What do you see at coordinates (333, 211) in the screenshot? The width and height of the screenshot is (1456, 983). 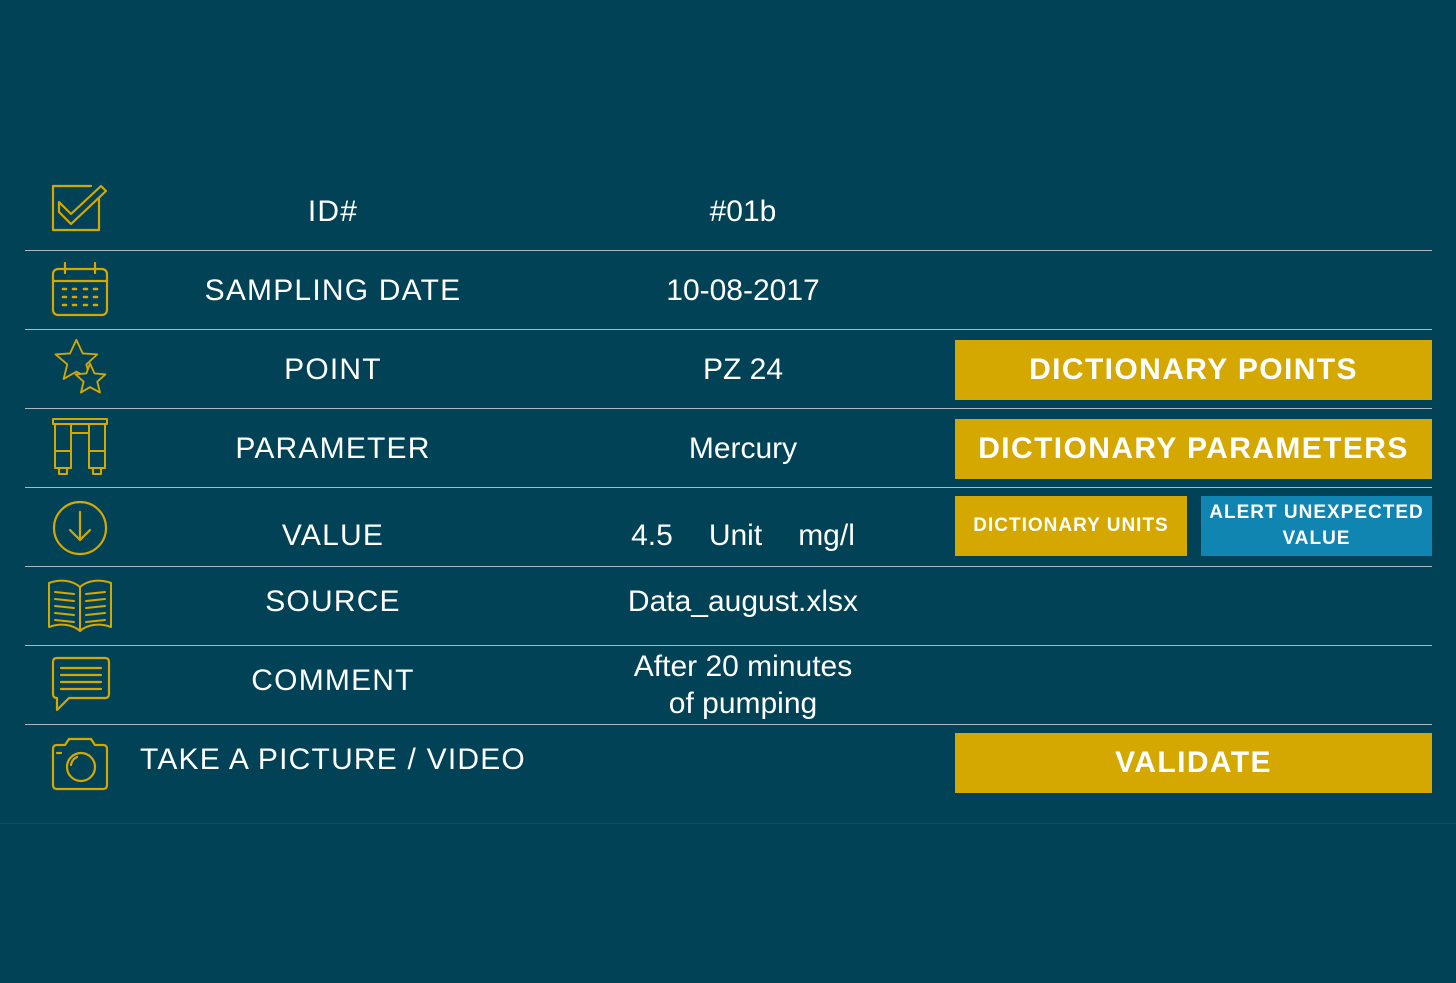 I see `row-label: ID#` at bounding box center [333, 211].